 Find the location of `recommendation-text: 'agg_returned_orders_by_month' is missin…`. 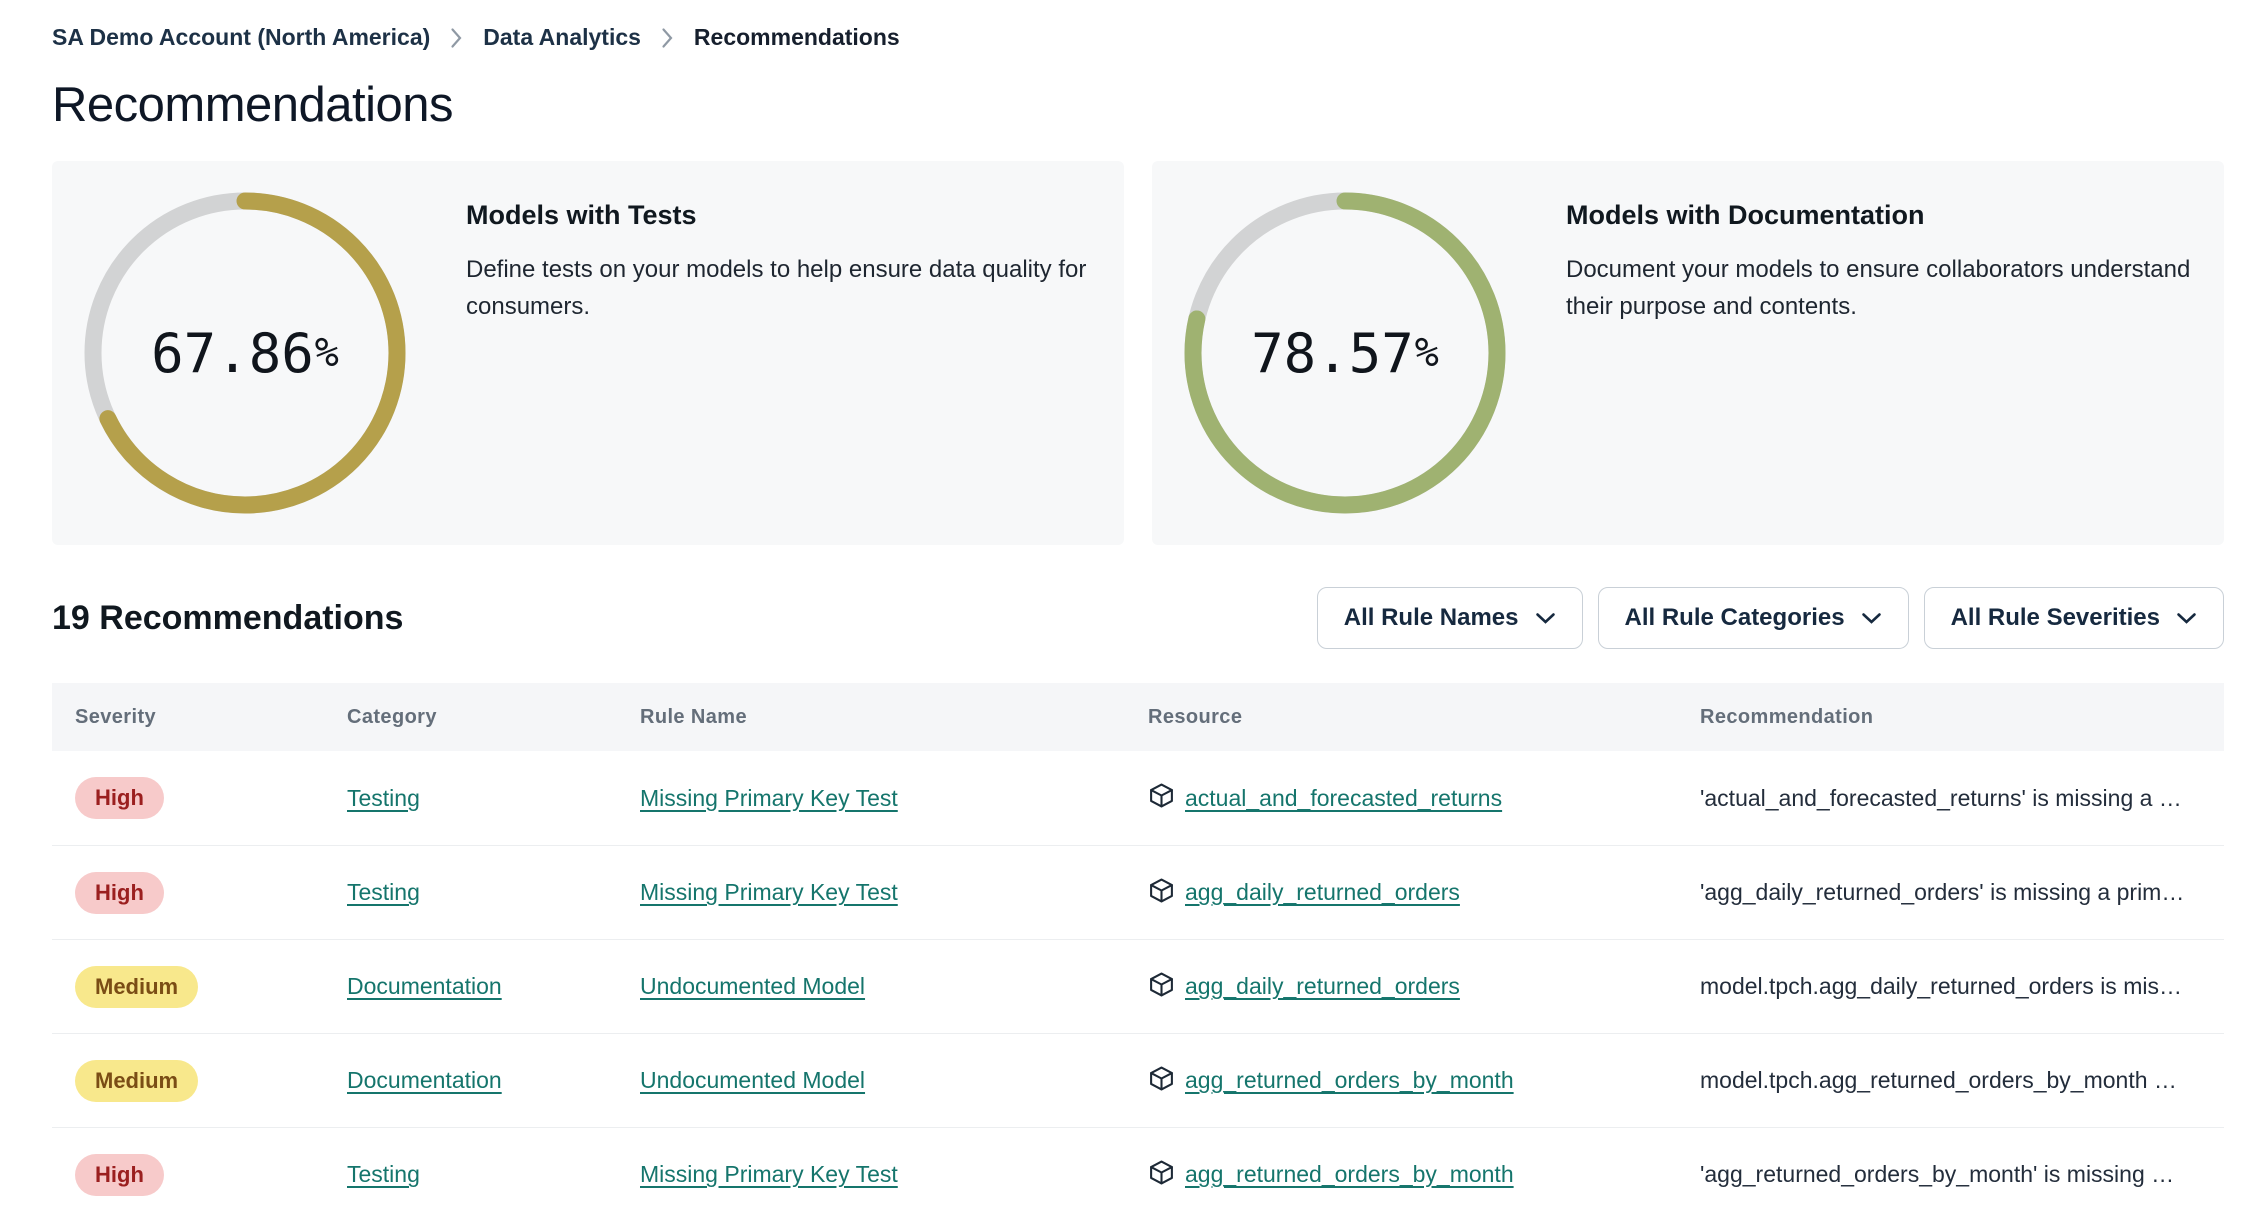

recommendation-text: 'agg_returned_orders_by_month' is missin… is located at coordinates (1937, 1174).